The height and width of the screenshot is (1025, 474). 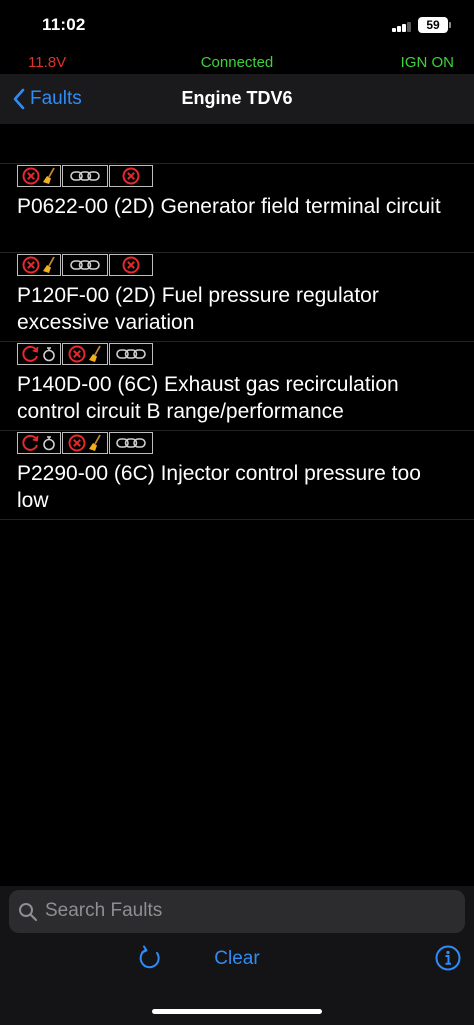 I want to click on connection-info-bar: Connected 11.8V IGN ON, so click(x=237, y=62).